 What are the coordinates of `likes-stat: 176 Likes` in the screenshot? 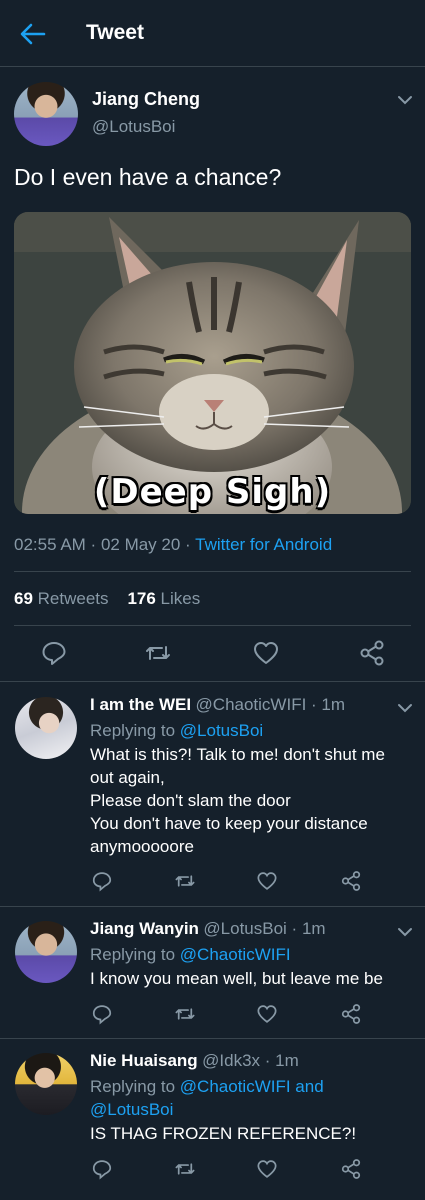 It's located at (163, 598).